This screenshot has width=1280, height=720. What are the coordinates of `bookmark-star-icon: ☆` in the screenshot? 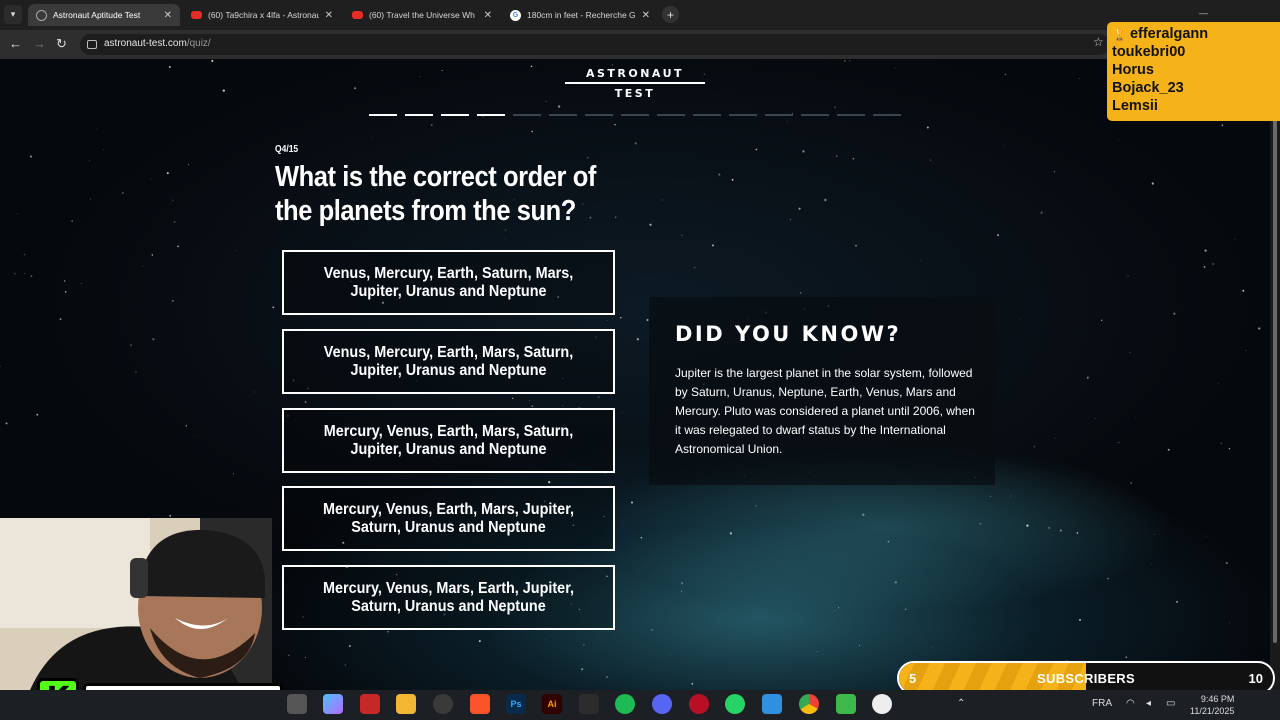 It's located at (1098, 42).